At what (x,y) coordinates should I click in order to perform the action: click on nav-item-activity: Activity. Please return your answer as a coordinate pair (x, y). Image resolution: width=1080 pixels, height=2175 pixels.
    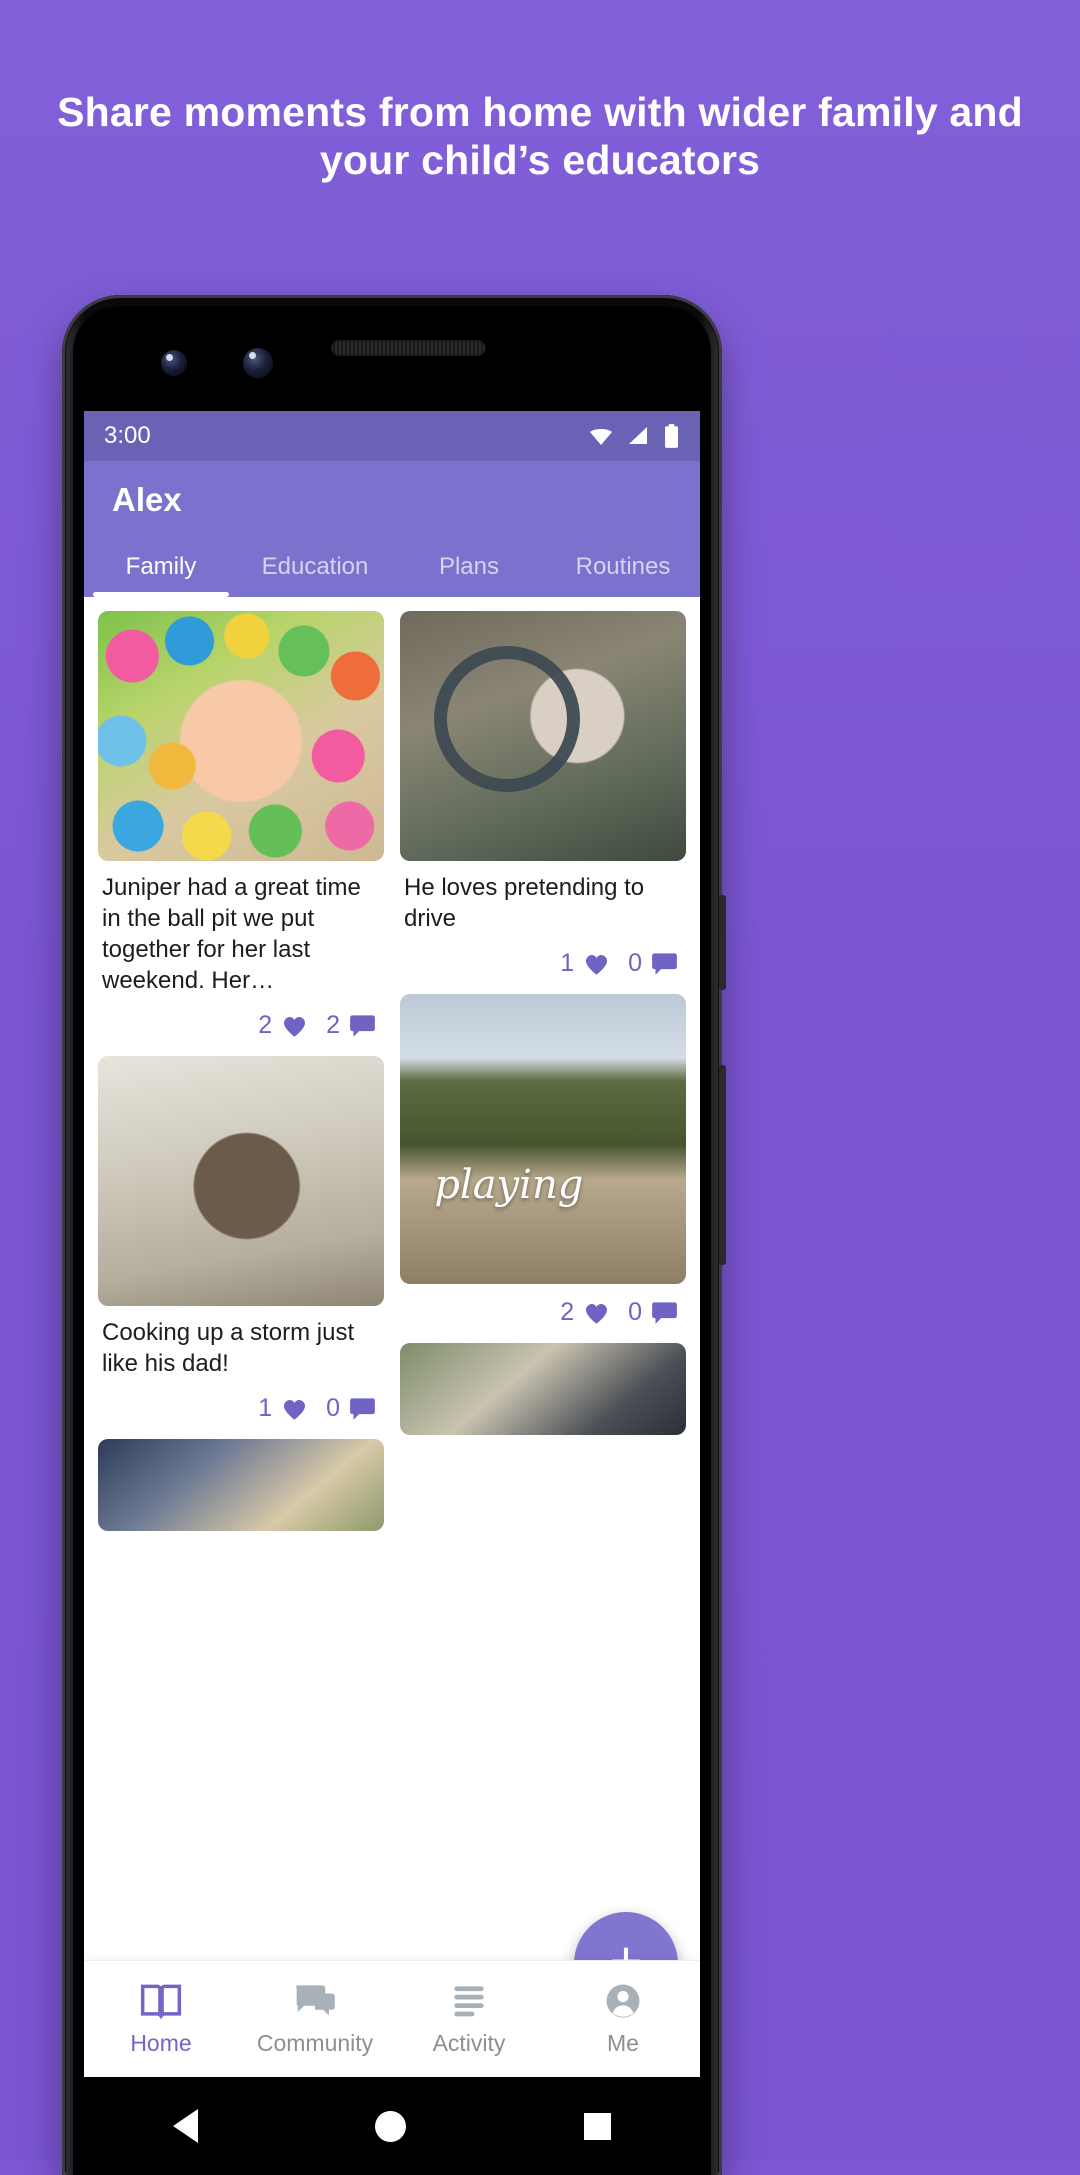
    Looking at the image, I should click on (469, 2019).